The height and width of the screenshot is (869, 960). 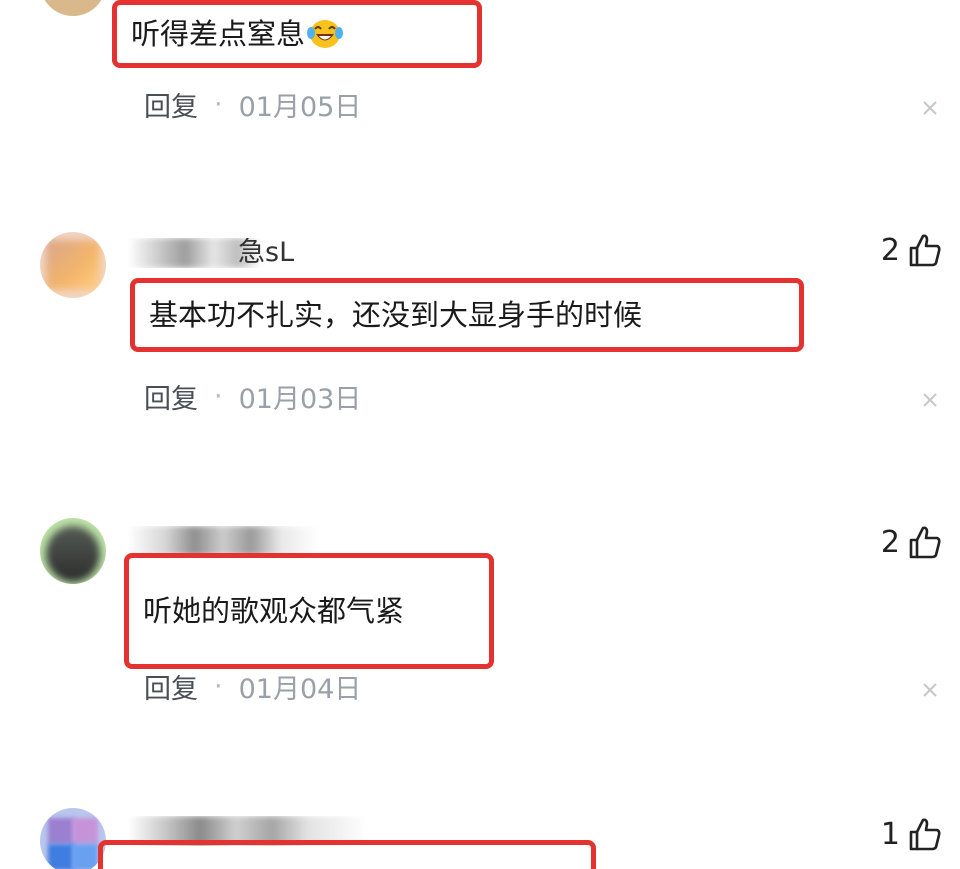 I want to click on avatar, so click(x=73, y=838).